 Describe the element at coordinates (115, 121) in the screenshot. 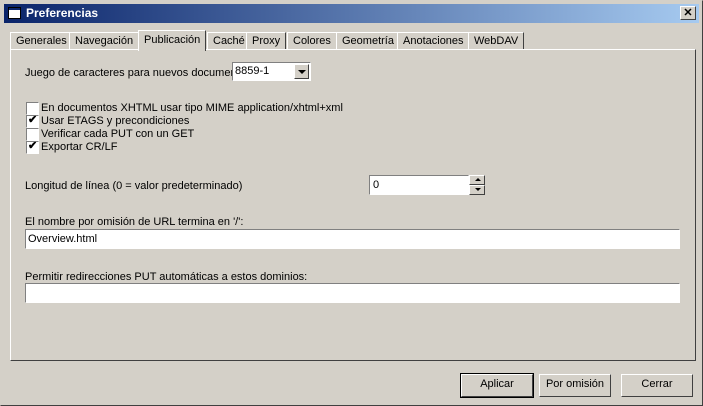

I see `checkbox-label: Usar ETAGS y precondiciones` at that location.